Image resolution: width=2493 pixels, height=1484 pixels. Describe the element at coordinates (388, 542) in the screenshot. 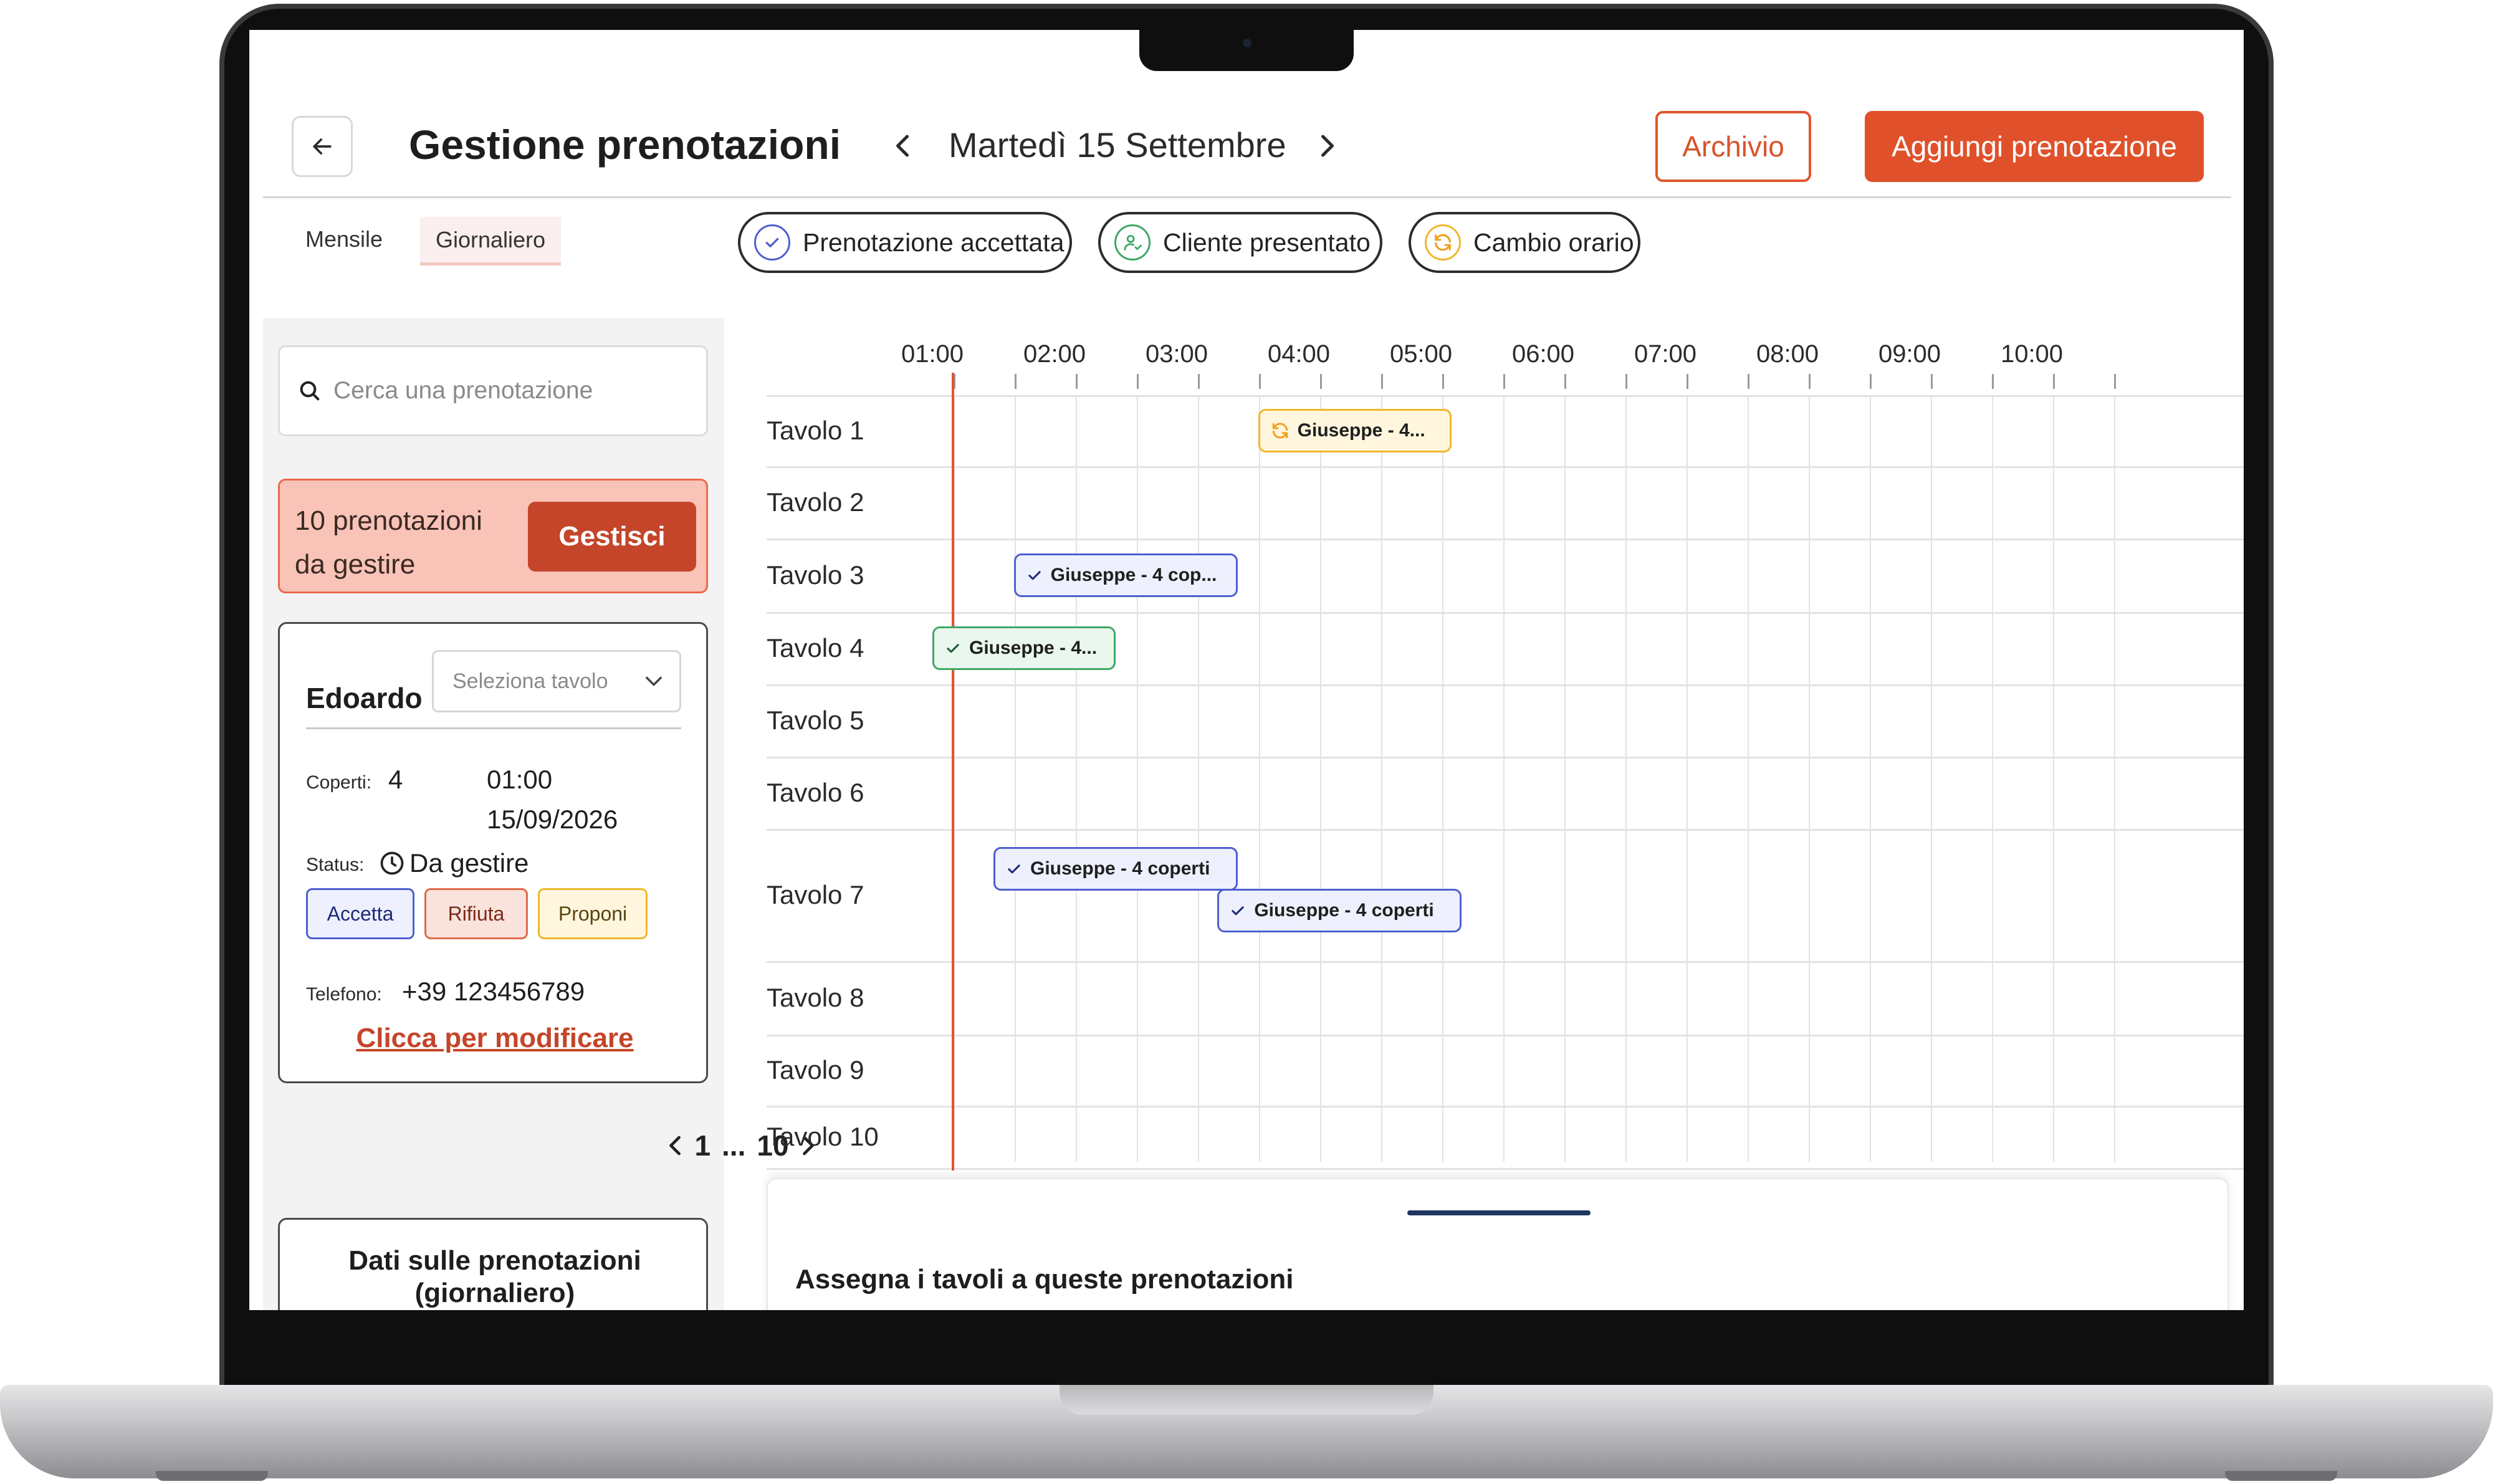

I see `pending-reservations-text: 10 prenotazioni da gestire` at that location.